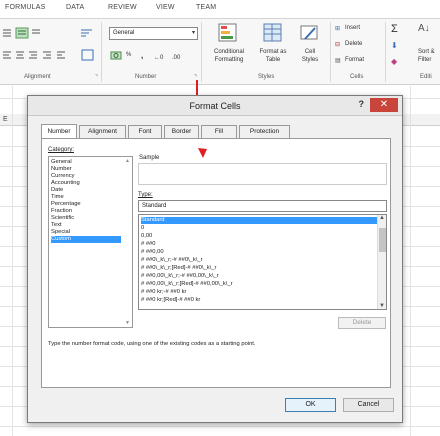 This screenshot has height=436, width=440. Describe the element at coordinates (259, 292) in the screenshot. I see `type-item: # ##0 kr;-# ##0 kr` at that location.